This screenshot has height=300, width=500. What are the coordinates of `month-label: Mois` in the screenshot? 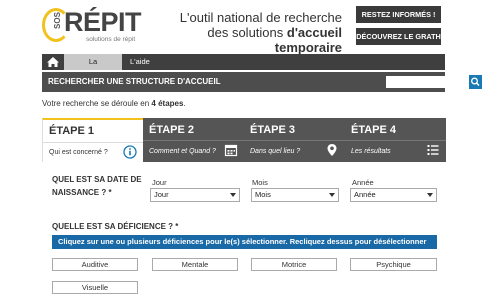 It's located at (260, 182).